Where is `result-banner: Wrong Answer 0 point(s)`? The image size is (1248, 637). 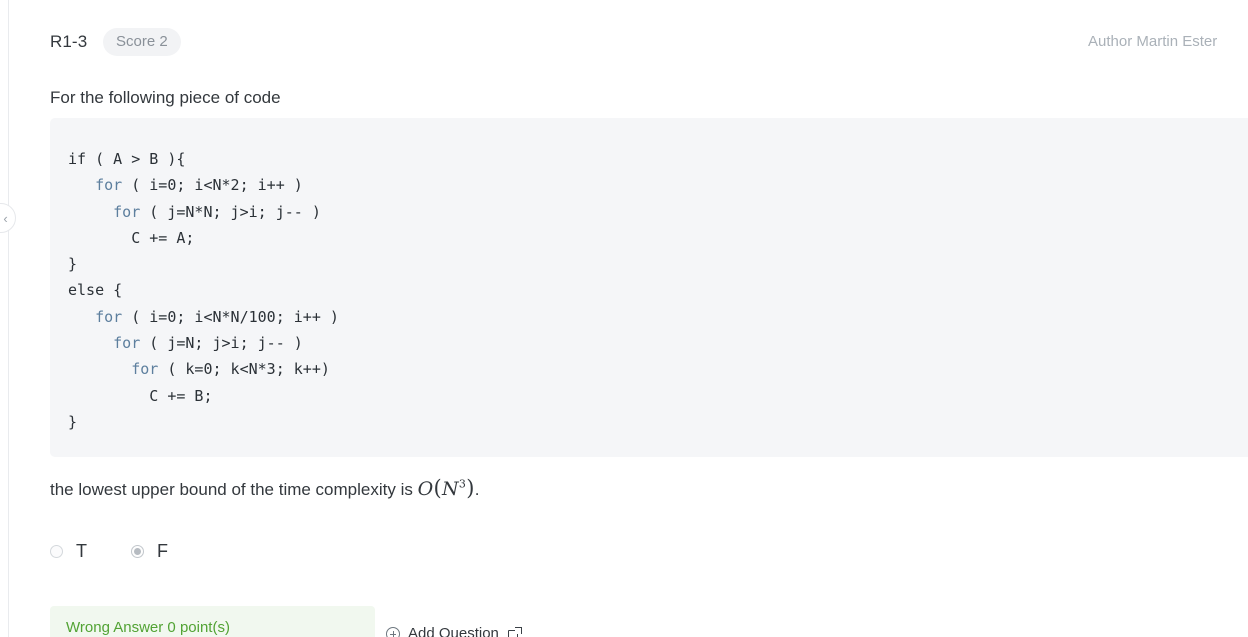 result-banner: Wrong Answer 0 point(s) is located at coordinates (212, 621).